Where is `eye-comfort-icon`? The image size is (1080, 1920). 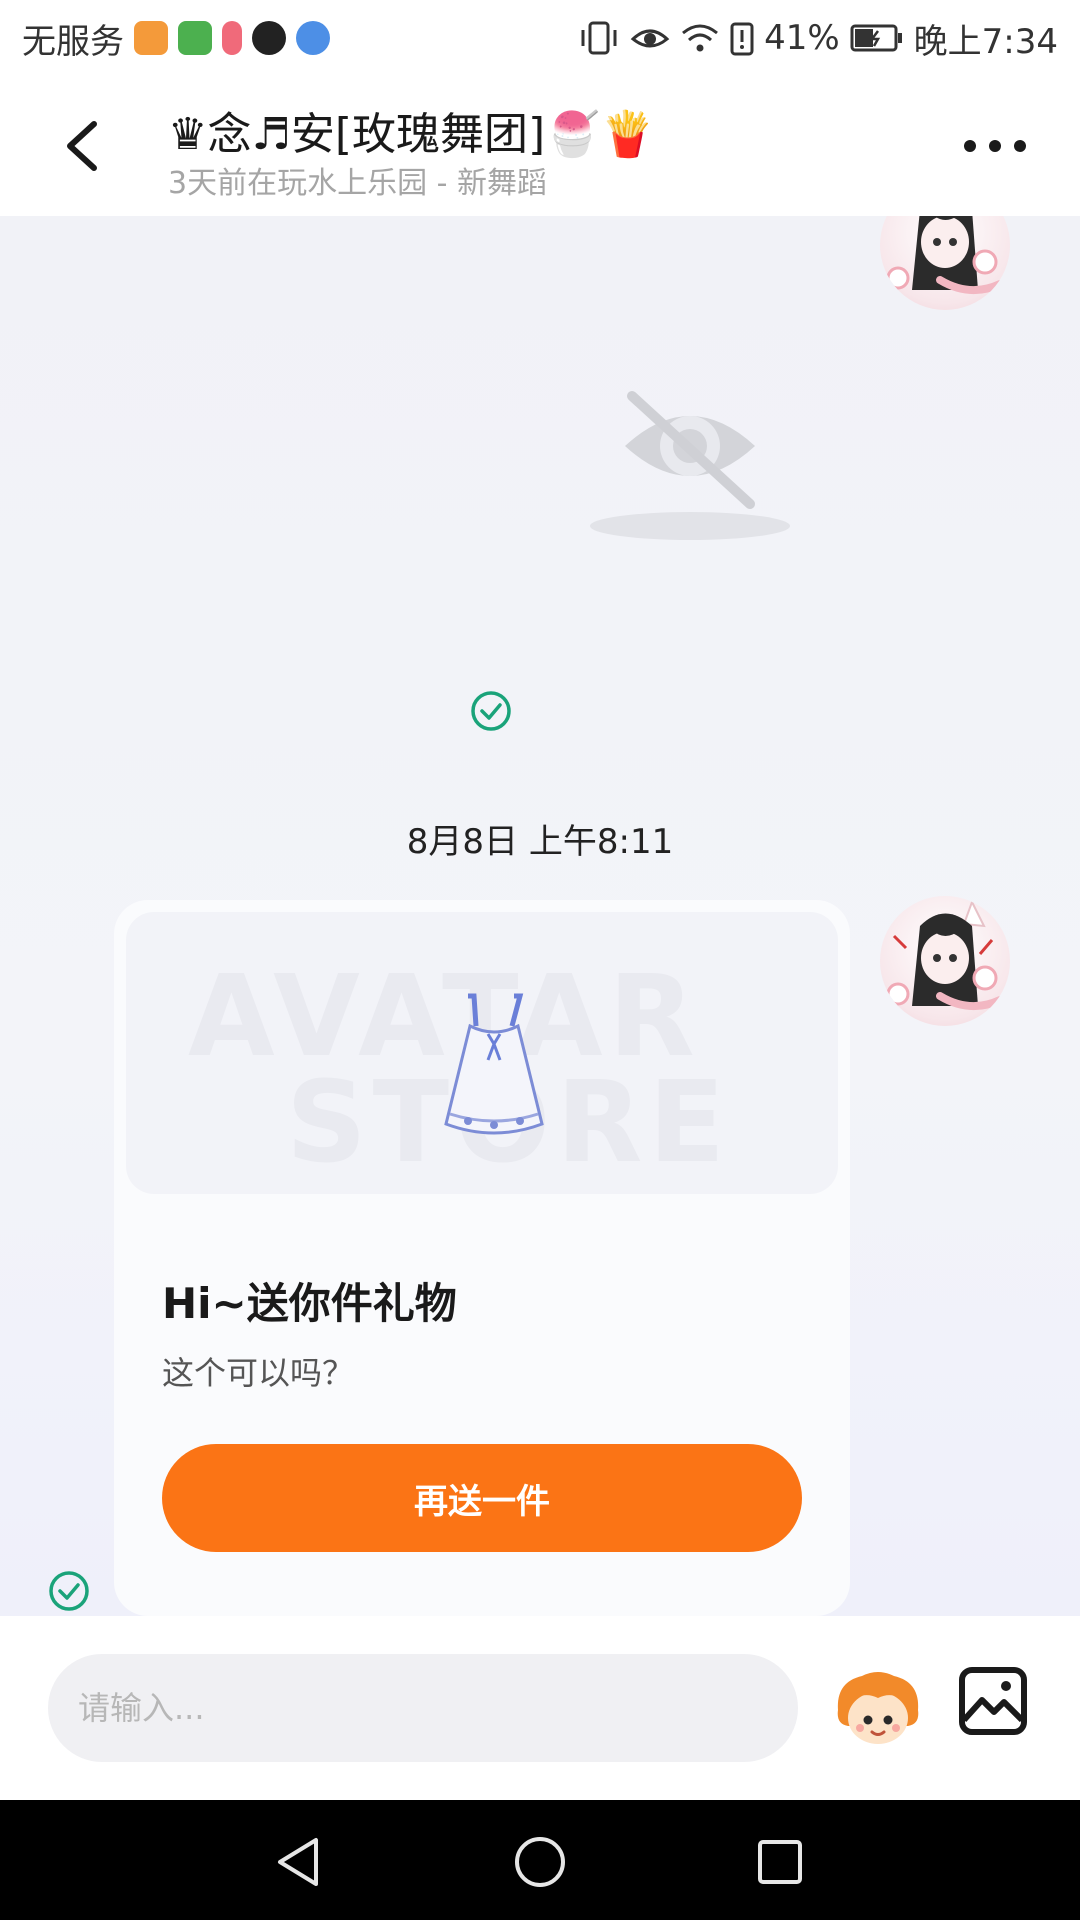
eye-comfort-icon is located at coordinates (650, 38).